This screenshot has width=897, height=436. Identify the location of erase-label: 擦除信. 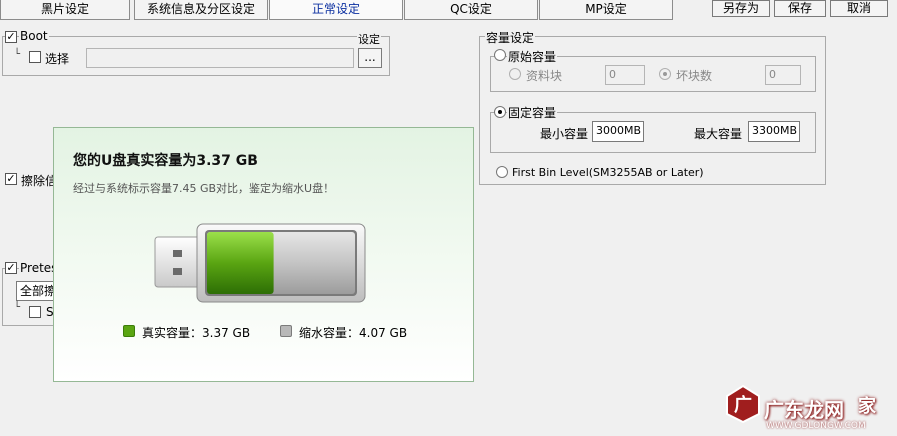
(39, 181).